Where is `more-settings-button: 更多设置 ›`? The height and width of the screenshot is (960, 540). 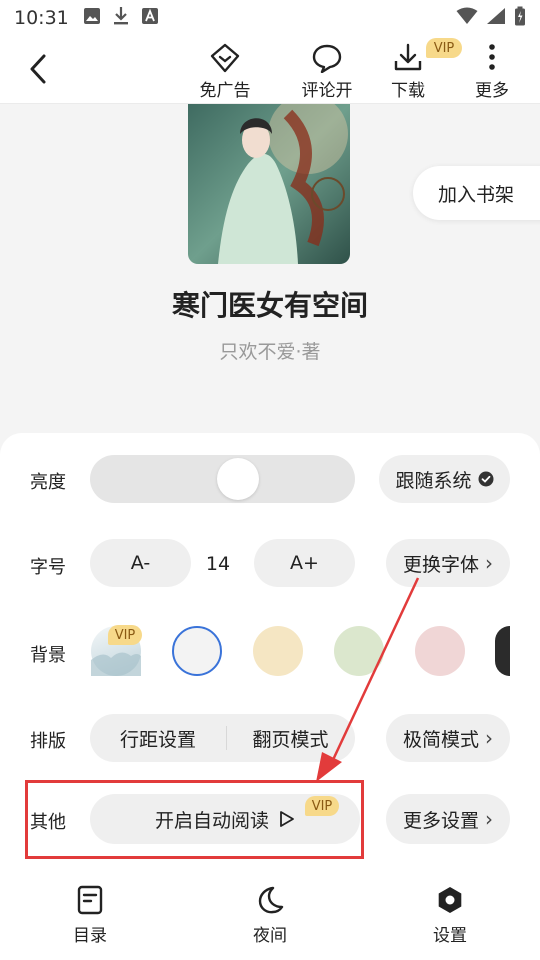 more-settings-button: 更多设置 › is located at coordinates (448, 819).